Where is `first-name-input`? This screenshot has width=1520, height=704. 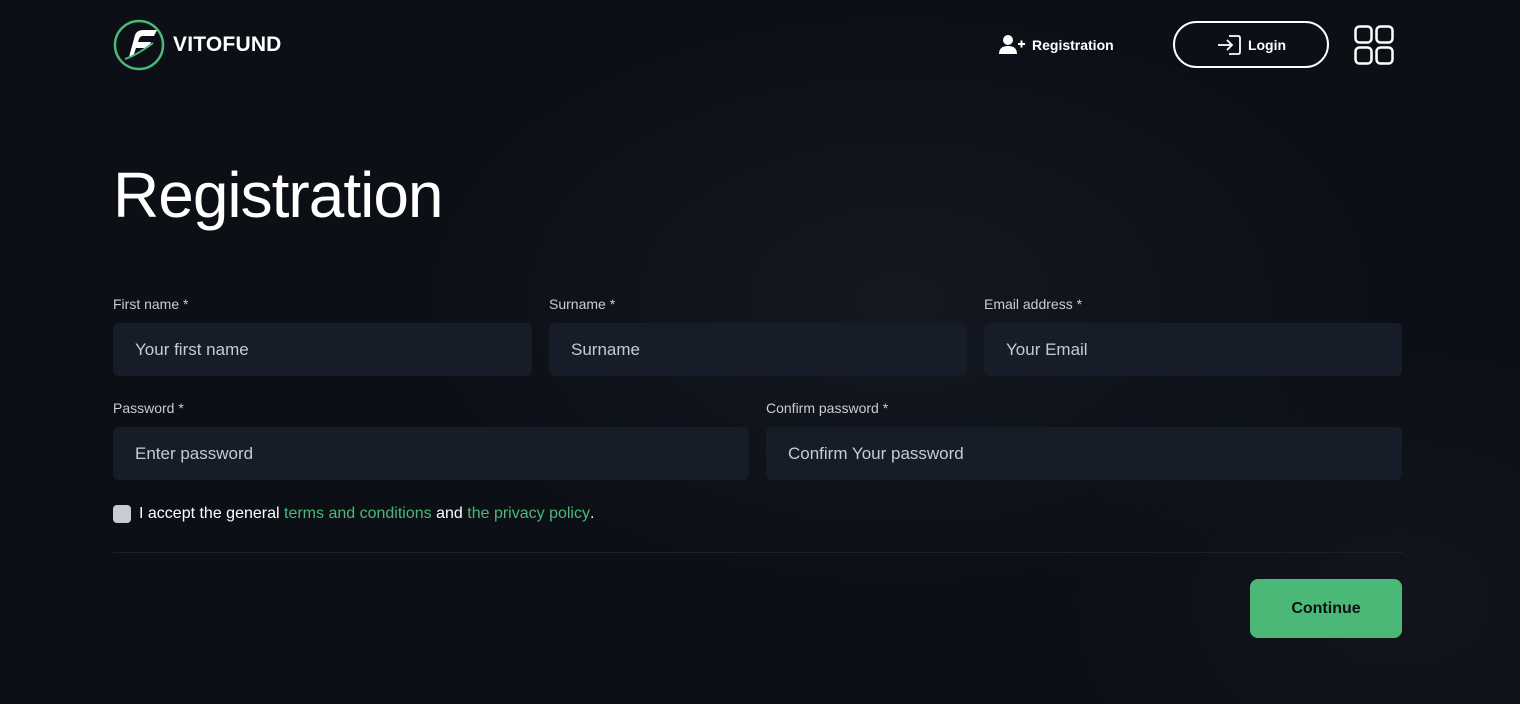 first-name-input is located at coordinates (322, 349).